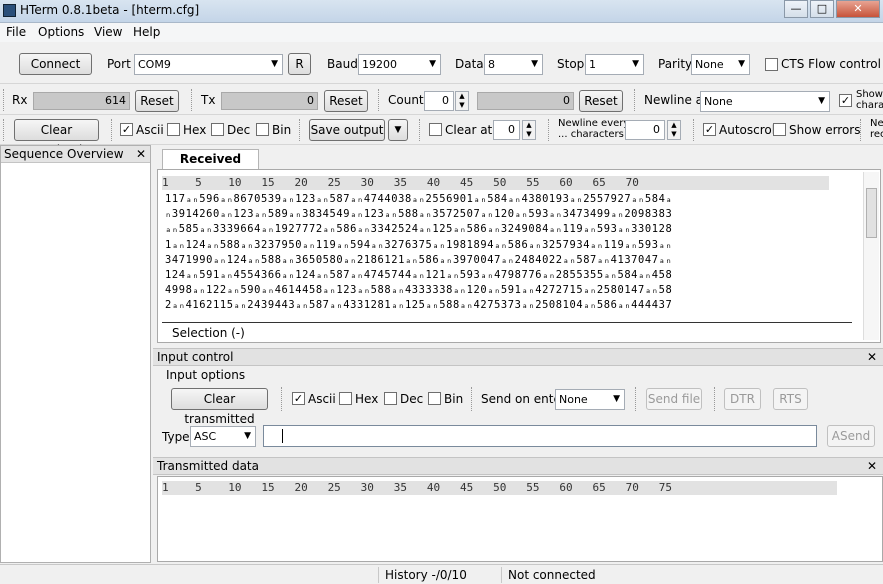 The width and height of the screenshot is (883, 584). What do you see at coordinates (796, 9) in the screenshot?
I see `minimize-button: —` at bounding box center [796, 9].